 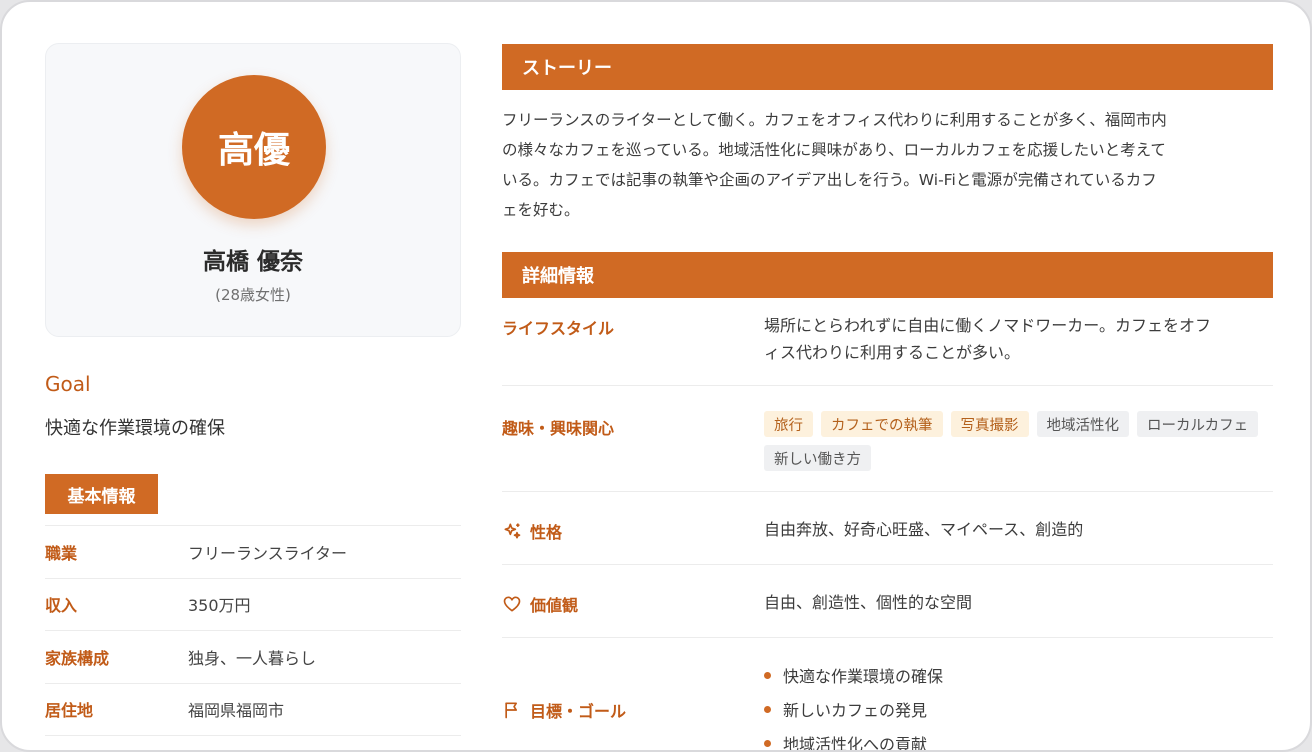 I want to click on basic-info-label: 居住地, so click(x=69, y=711).